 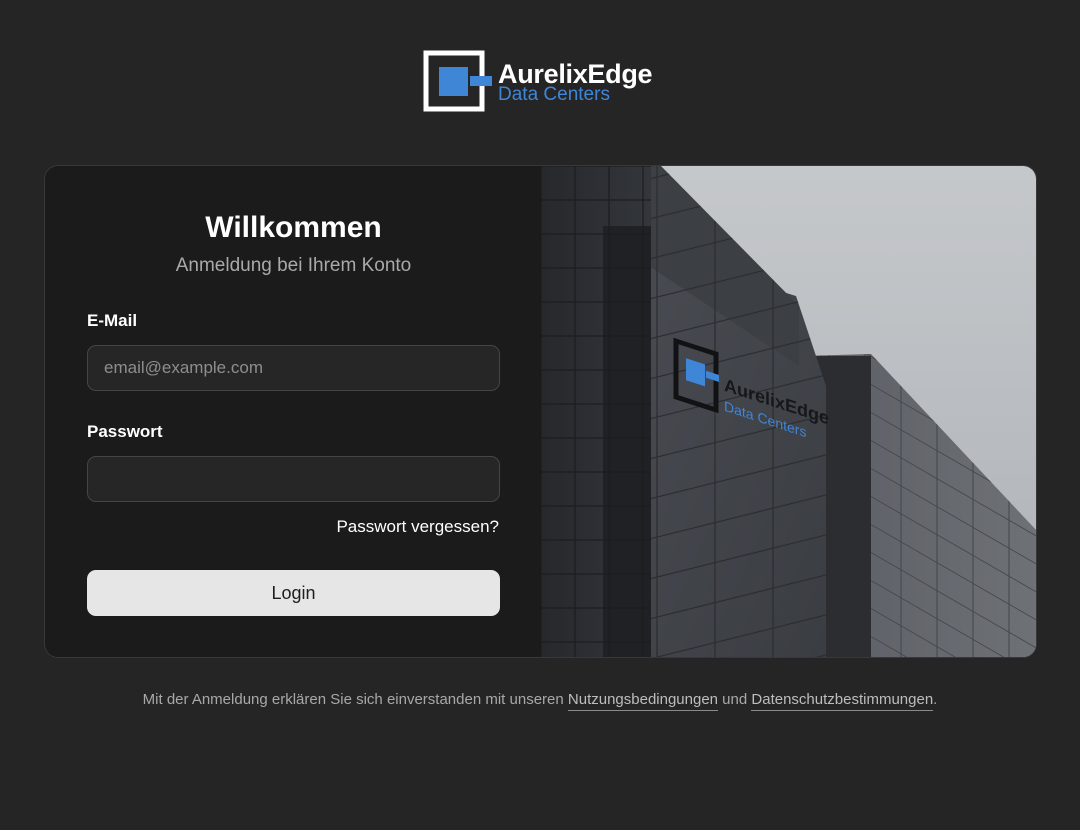 What do you see at coordinates (643, 701) in the screenshot?
I see `terms-link: Nutzungsbedingungen` at bounding box center [643, 701].